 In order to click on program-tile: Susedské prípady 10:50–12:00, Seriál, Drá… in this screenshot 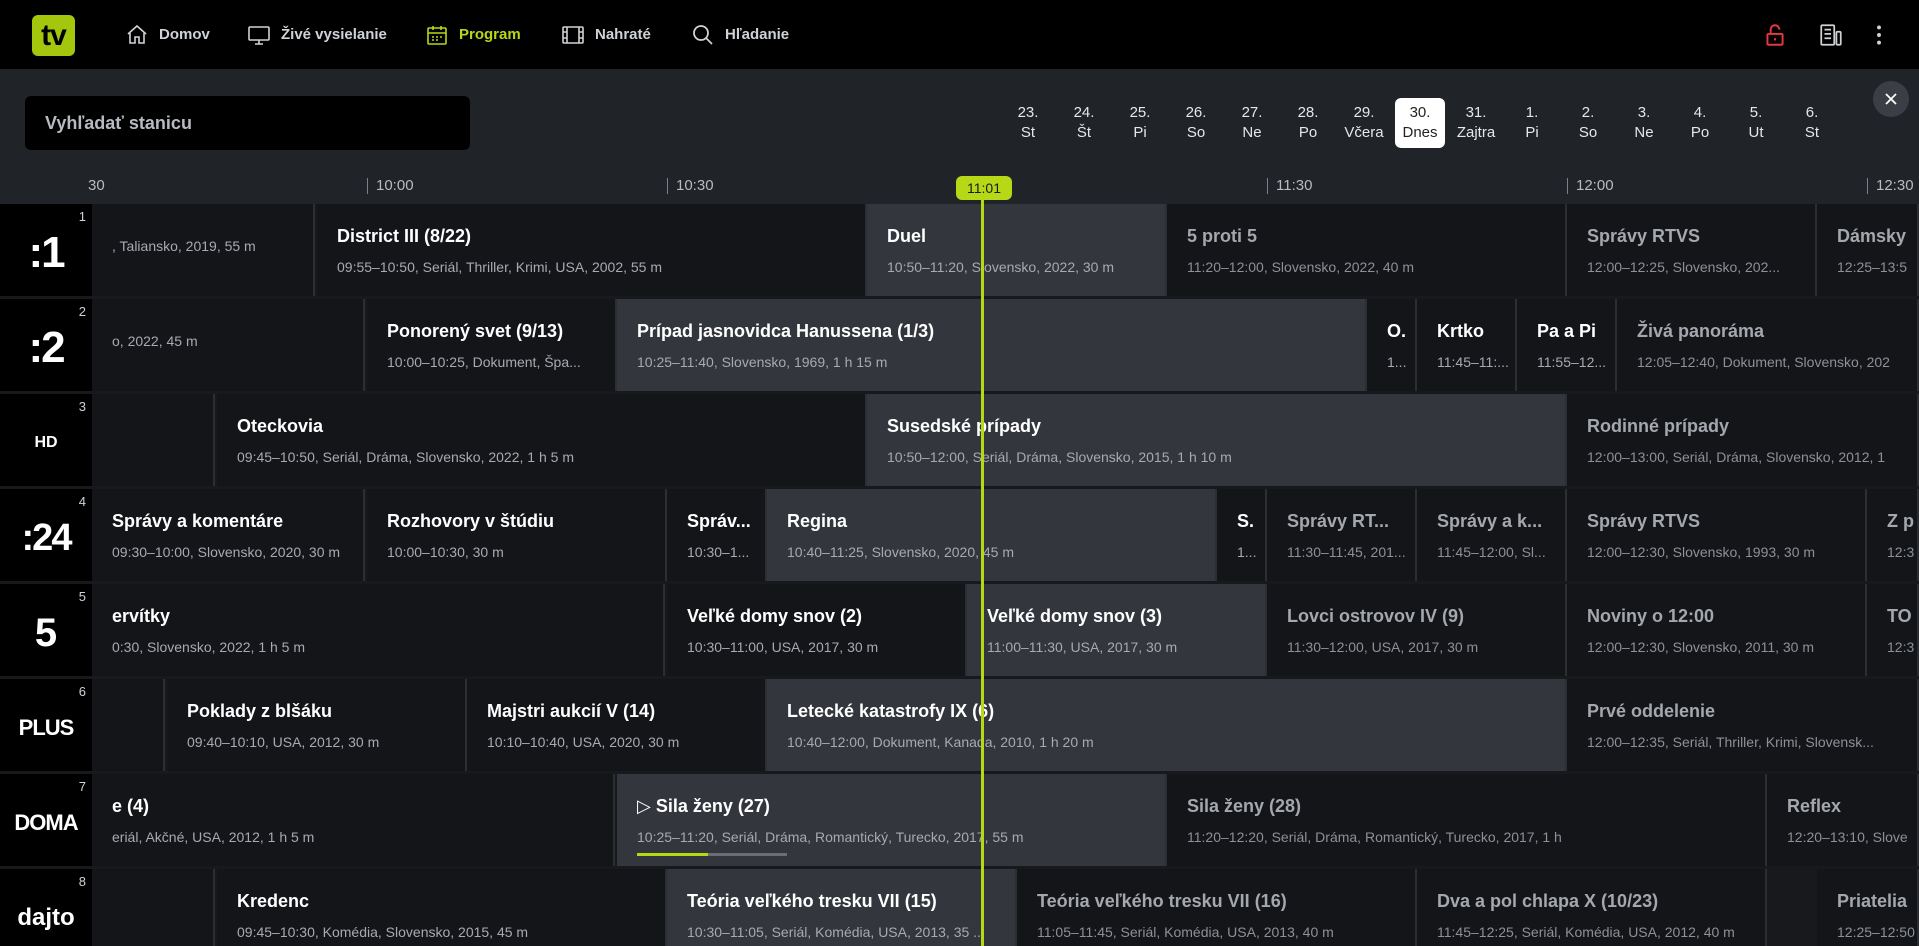, I will do `click(1217, 440)`.